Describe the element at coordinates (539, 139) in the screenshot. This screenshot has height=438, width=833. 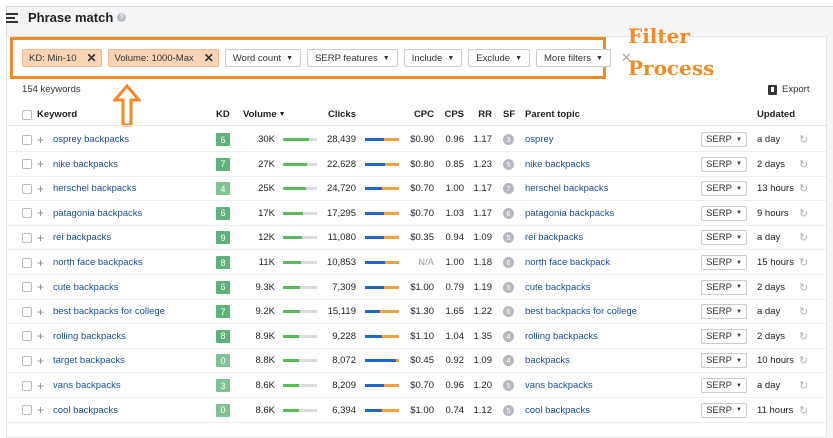
I see `parent-topic-link: osprey` at that location.